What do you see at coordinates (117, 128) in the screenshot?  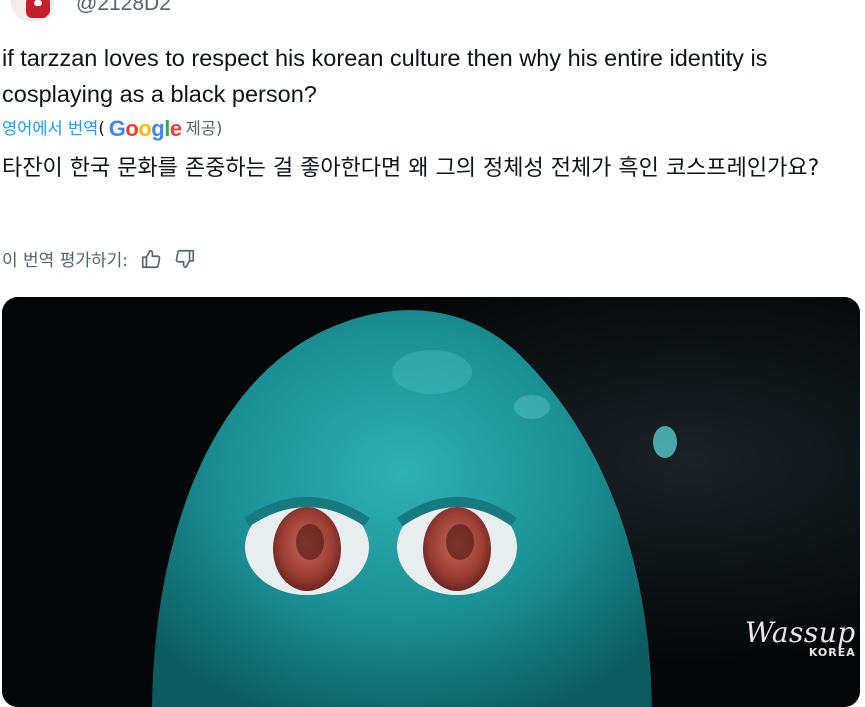 I see `google-logo-letter: G` at bounding box center [117, 128].